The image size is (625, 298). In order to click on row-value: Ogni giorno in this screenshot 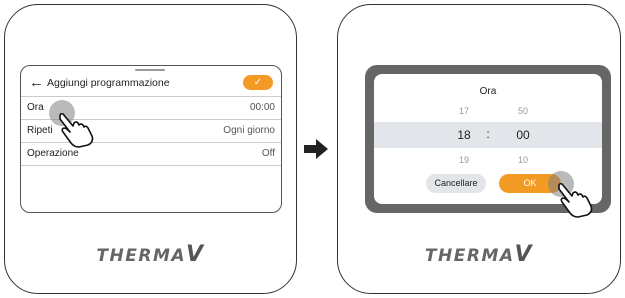, I will do `click(249, 130)`.